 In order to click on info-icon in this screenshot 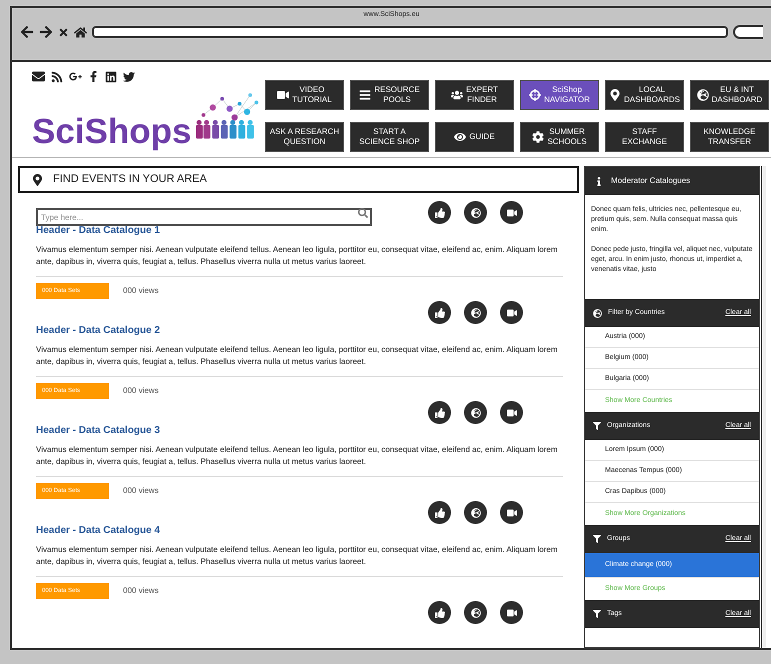, I will do `click(599, 181)`.